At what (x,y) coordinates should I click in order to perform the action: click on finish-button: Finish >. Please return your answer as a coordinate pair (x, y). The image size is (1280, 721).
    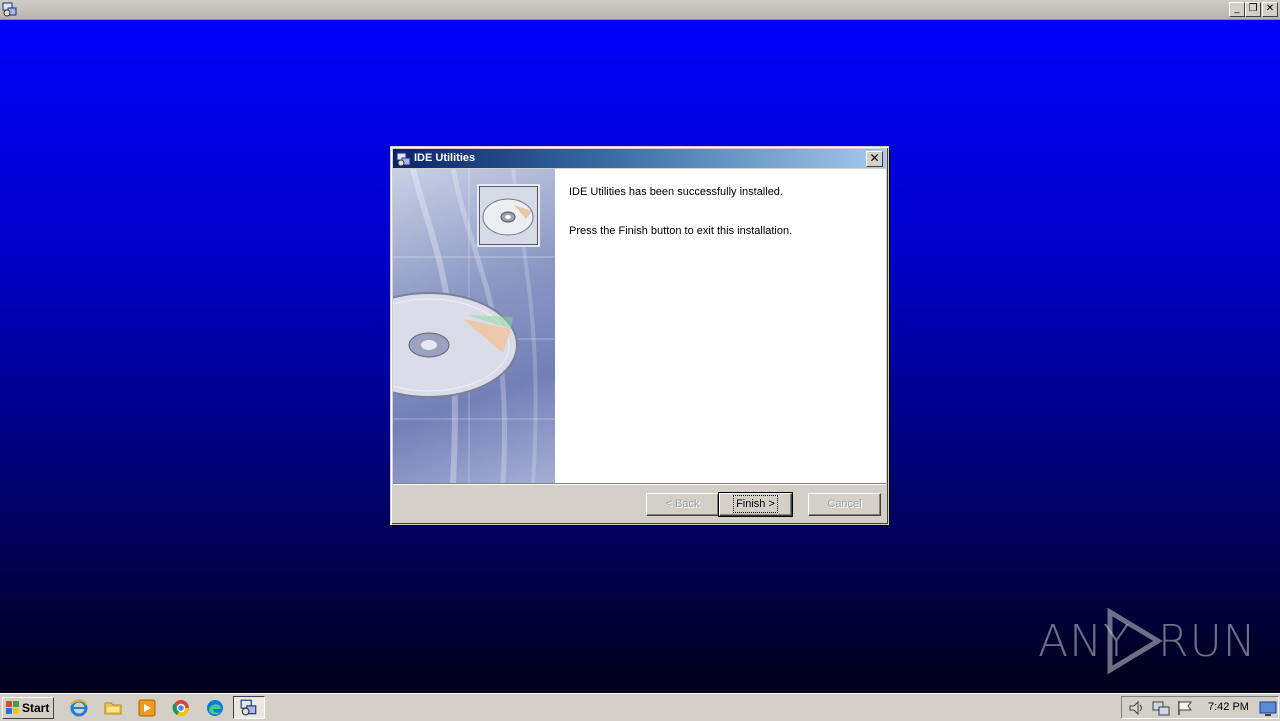
    Looking at the image, I should click on (755, 504).